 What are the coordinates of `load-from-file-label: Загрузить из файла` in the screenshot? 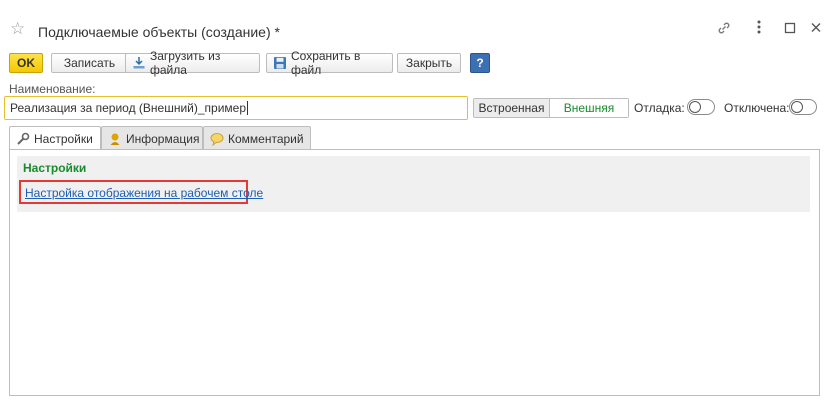 It's located at (185, 63).